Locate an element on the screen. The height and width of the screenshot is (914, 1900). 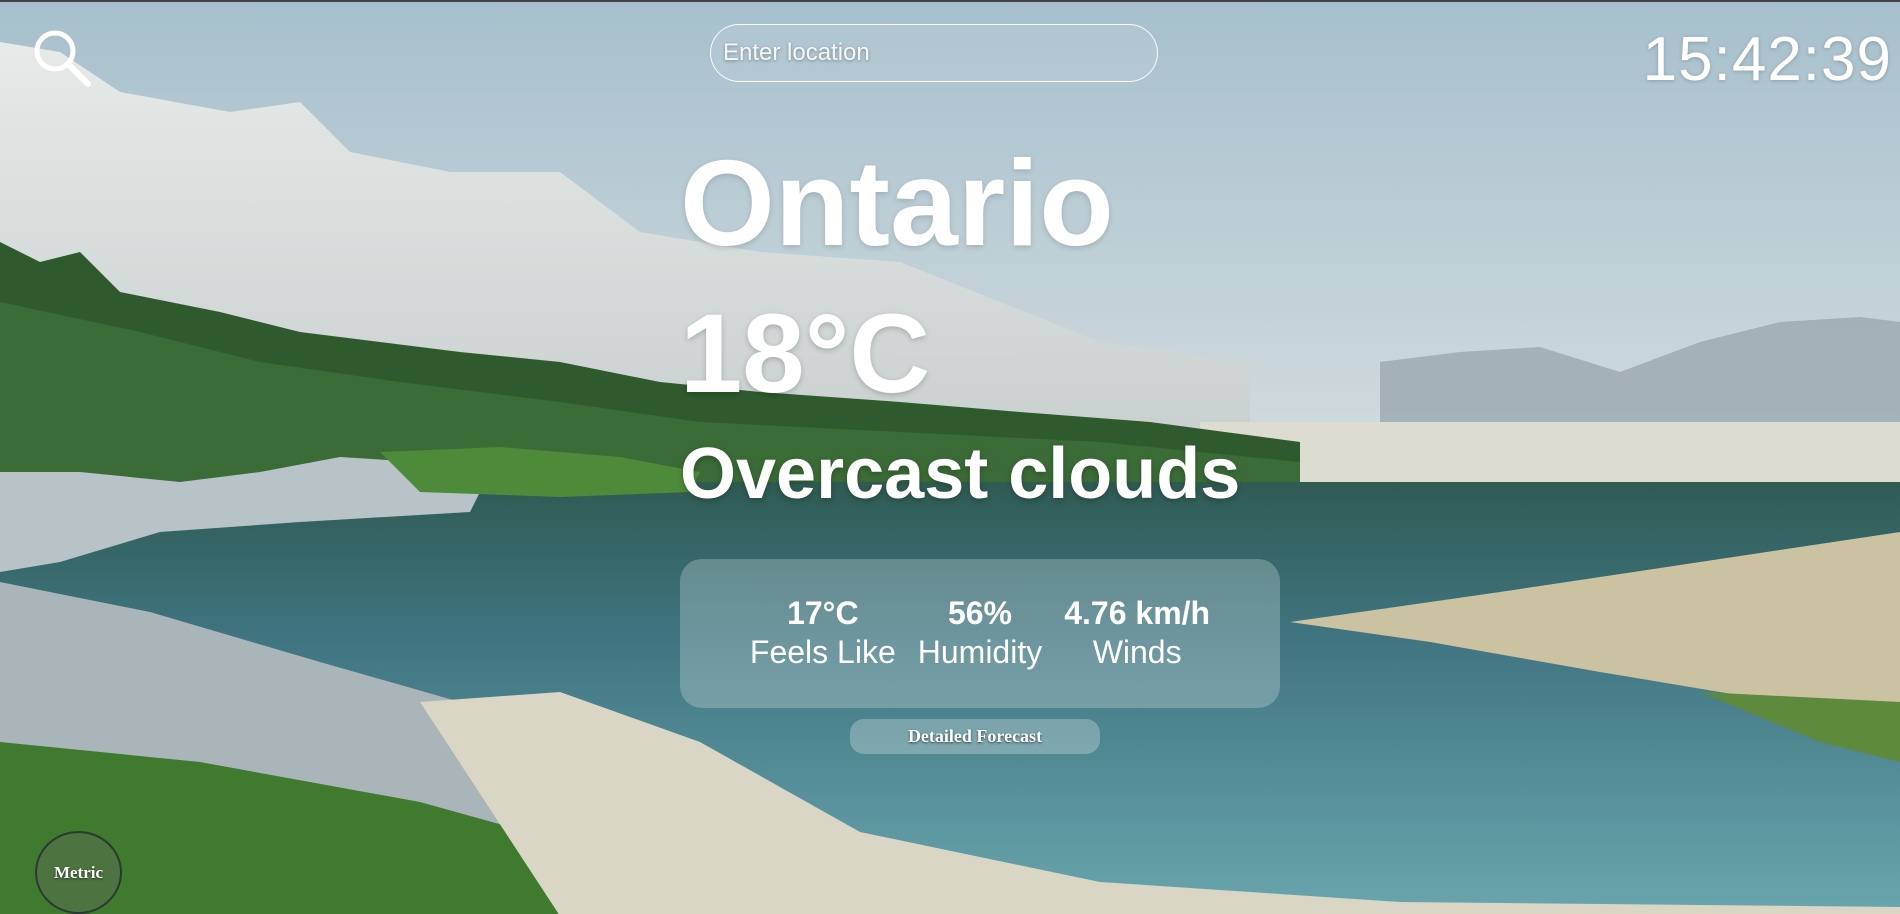
winds-value: 4.76 km/h is located at coordinates (1137, 612).